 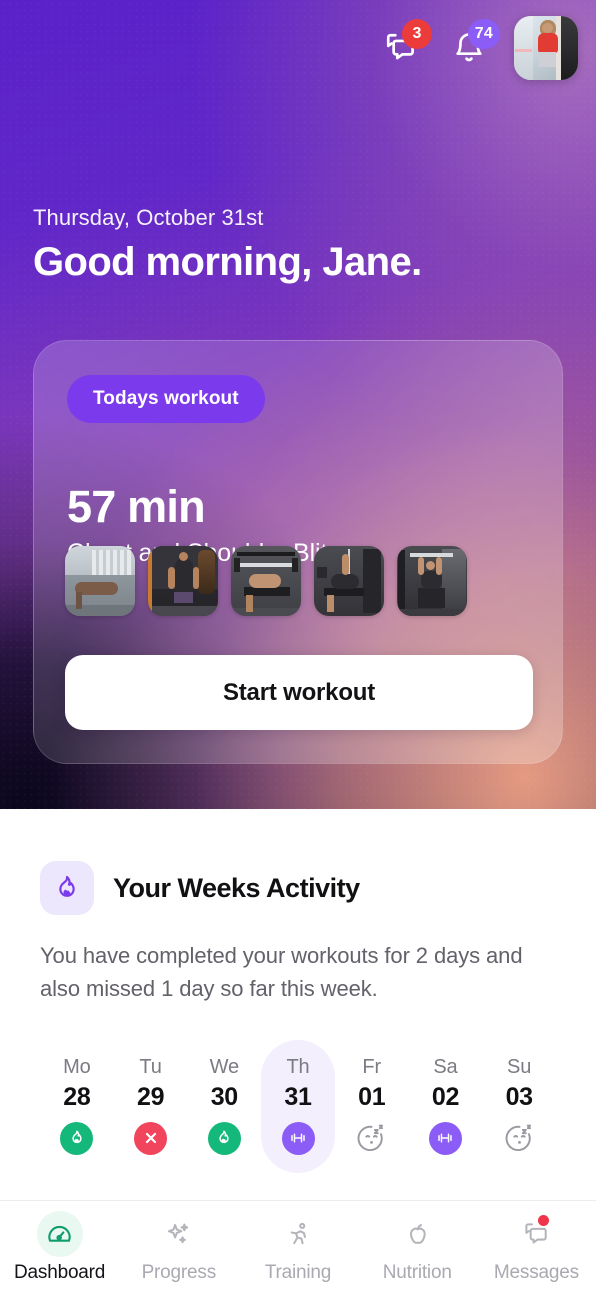 I want to click on bench-press-thumbnail, so click(x=266, y=581).